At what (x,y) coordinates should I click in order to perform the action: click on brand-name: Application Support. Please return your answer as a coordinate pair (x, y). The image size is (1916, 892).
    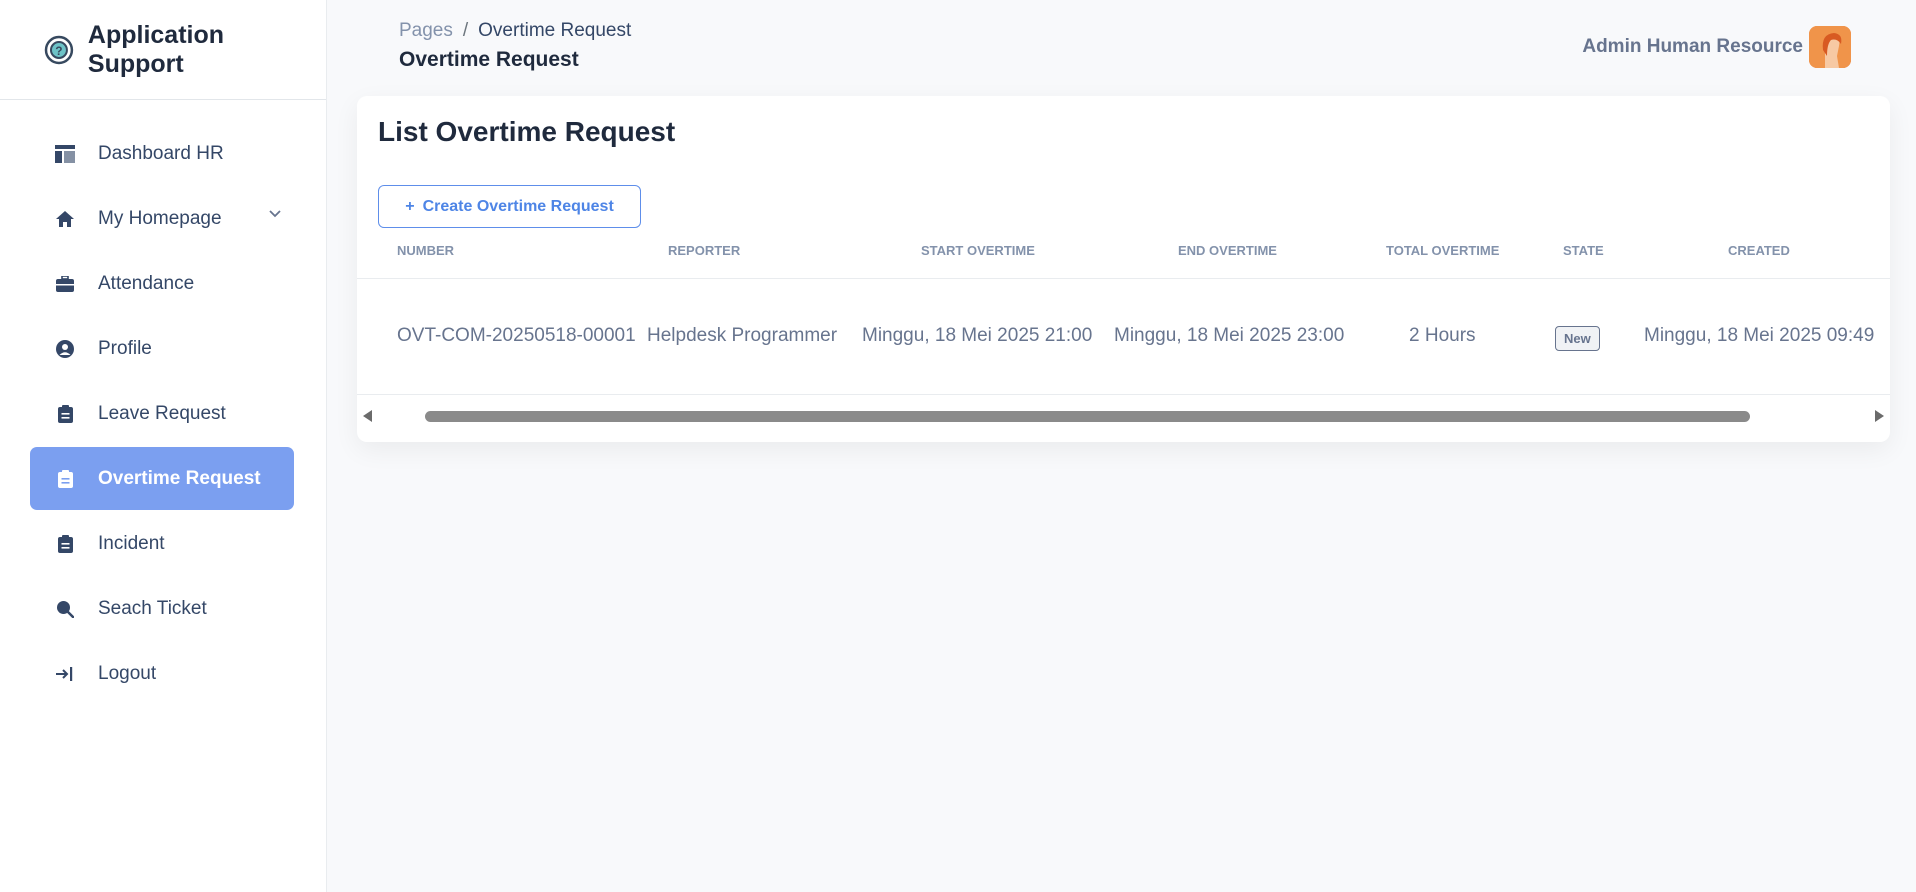
    Looking at the image, I should click on (156, 49).